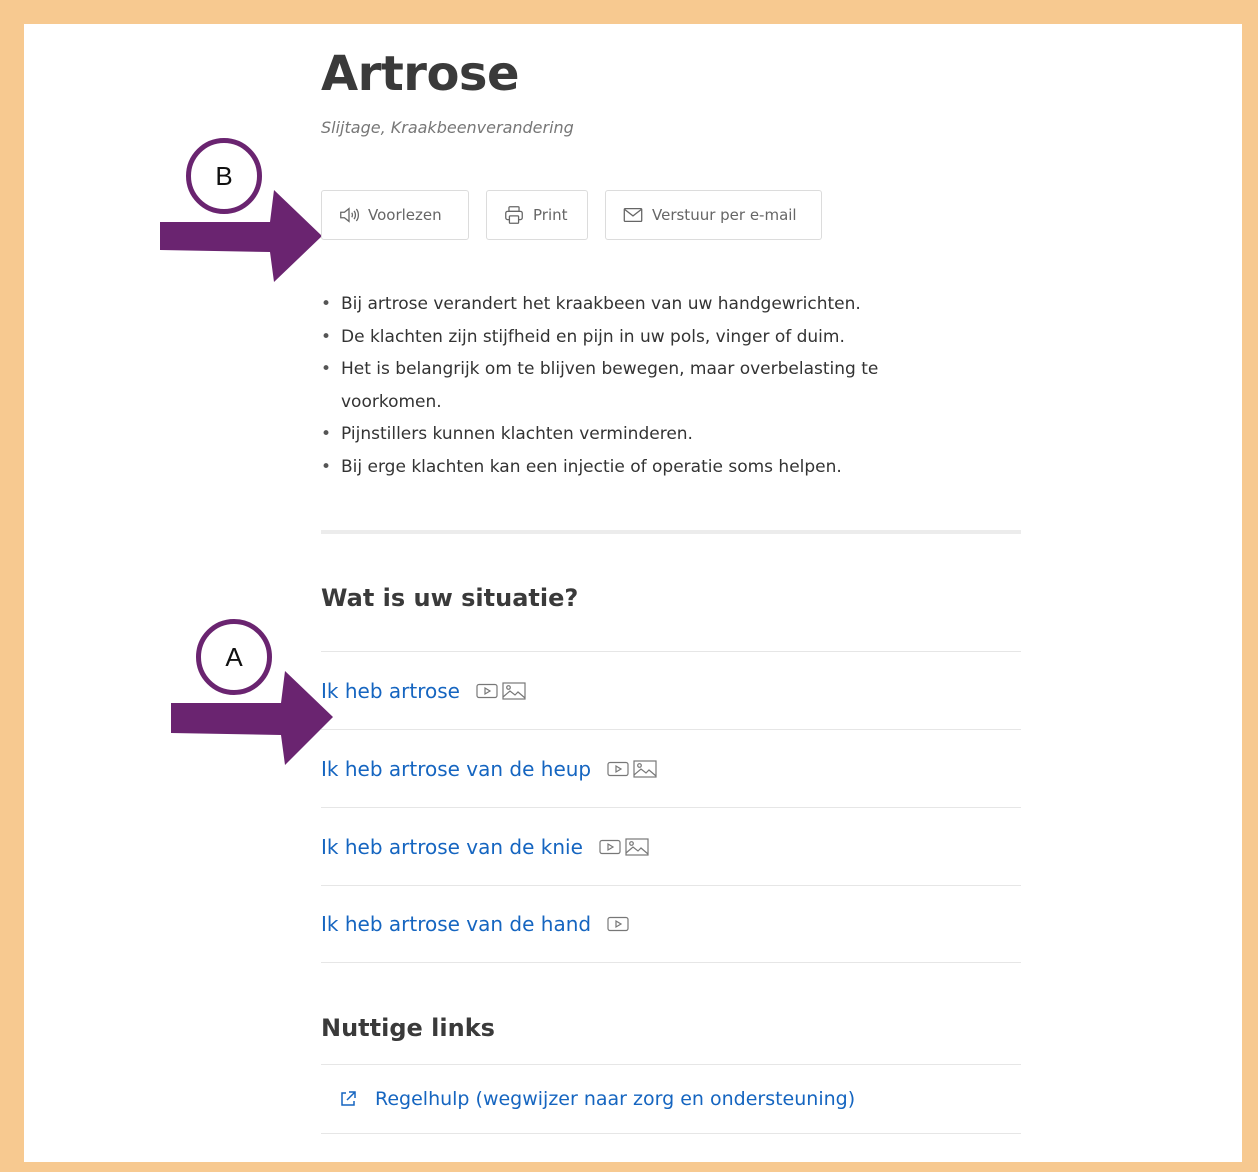 Image resolution: width=1258 pixels, height=1172 pixels. What do you see at coordinates (450, 598) in the screenshot?
I see `situation-heading: Wat is uw situatie?` at bounding box center [450, 598].